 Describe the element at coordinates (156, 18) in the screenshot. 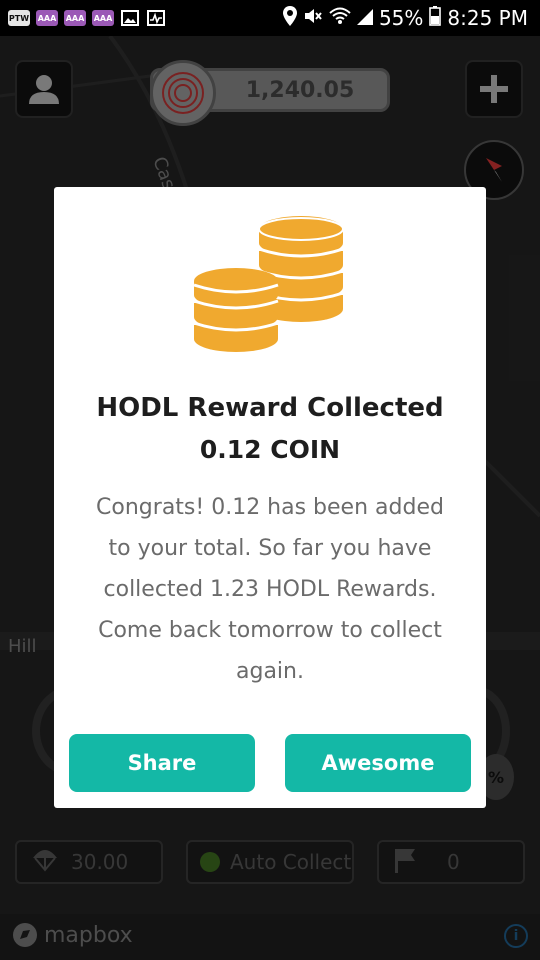

I see `activity-icon` at that location.